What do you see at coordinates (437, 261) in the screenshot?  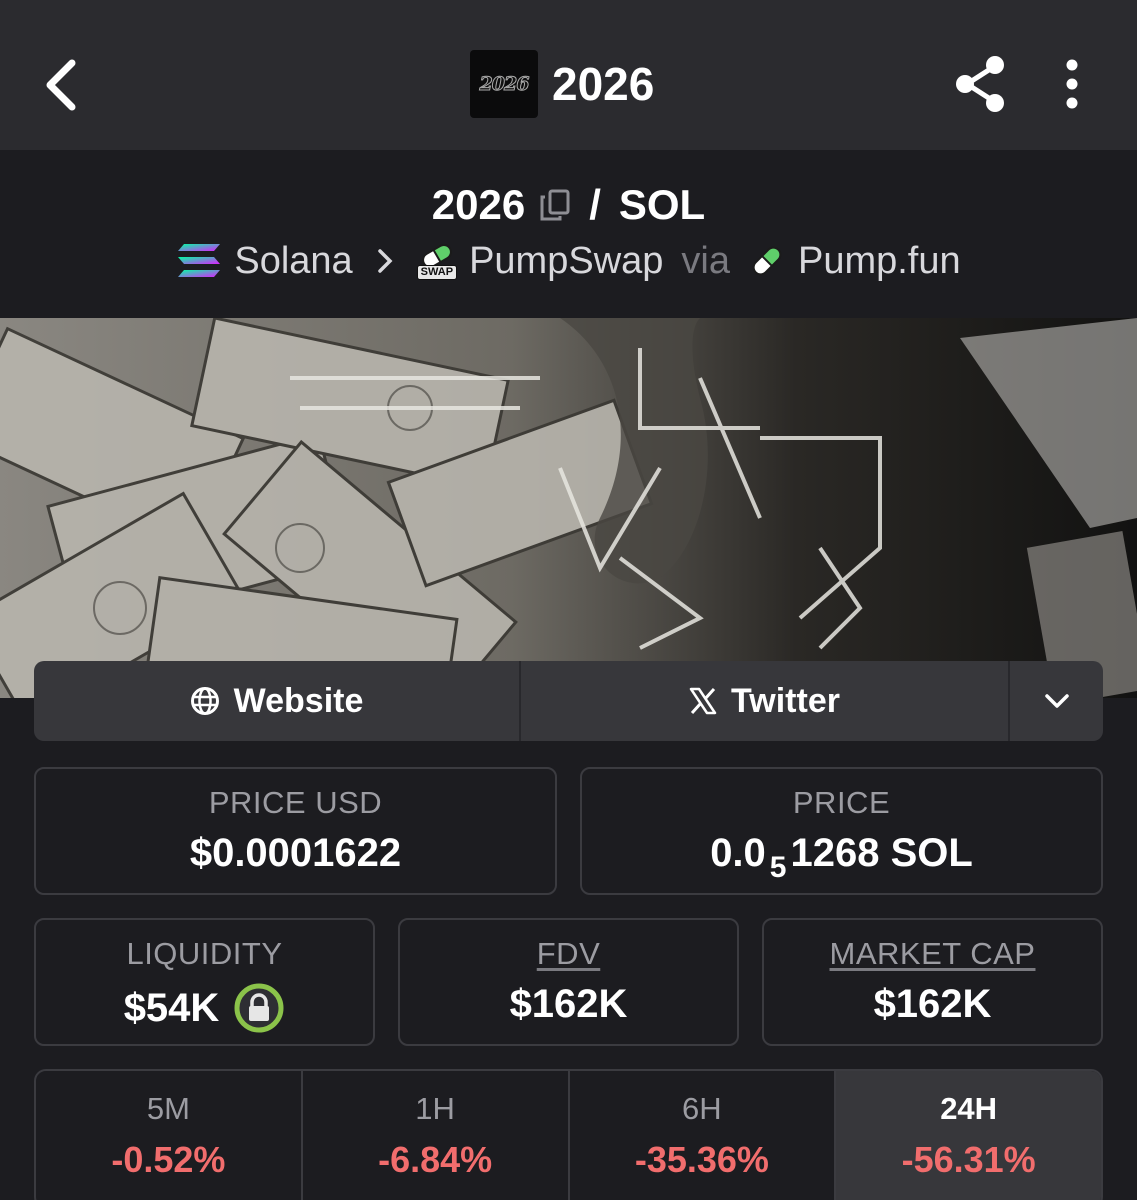 I see `pumpswap-icon: SWAP` at bounding box center [437, 261].